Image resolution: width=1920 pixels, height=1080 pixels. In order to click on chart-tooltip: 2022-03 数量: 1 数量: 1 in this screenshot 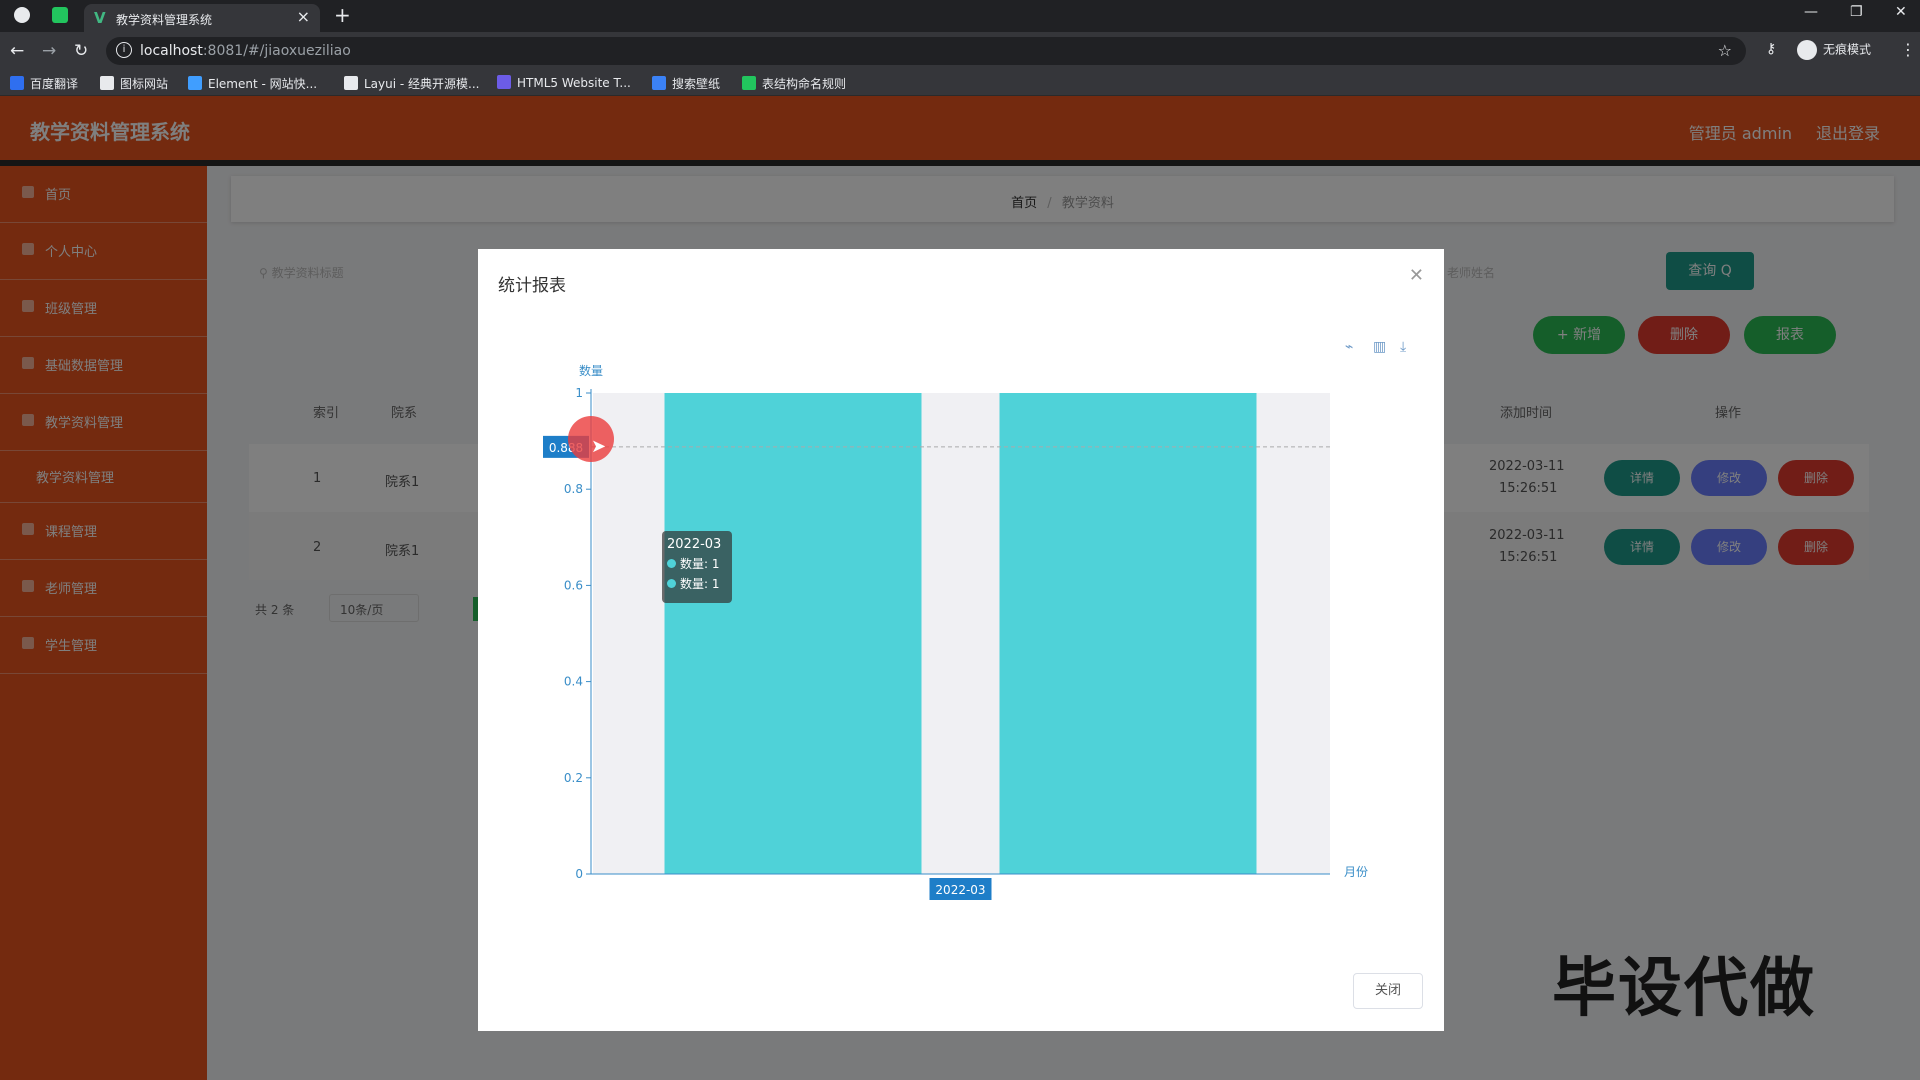, I will do `click(697, 567)`.